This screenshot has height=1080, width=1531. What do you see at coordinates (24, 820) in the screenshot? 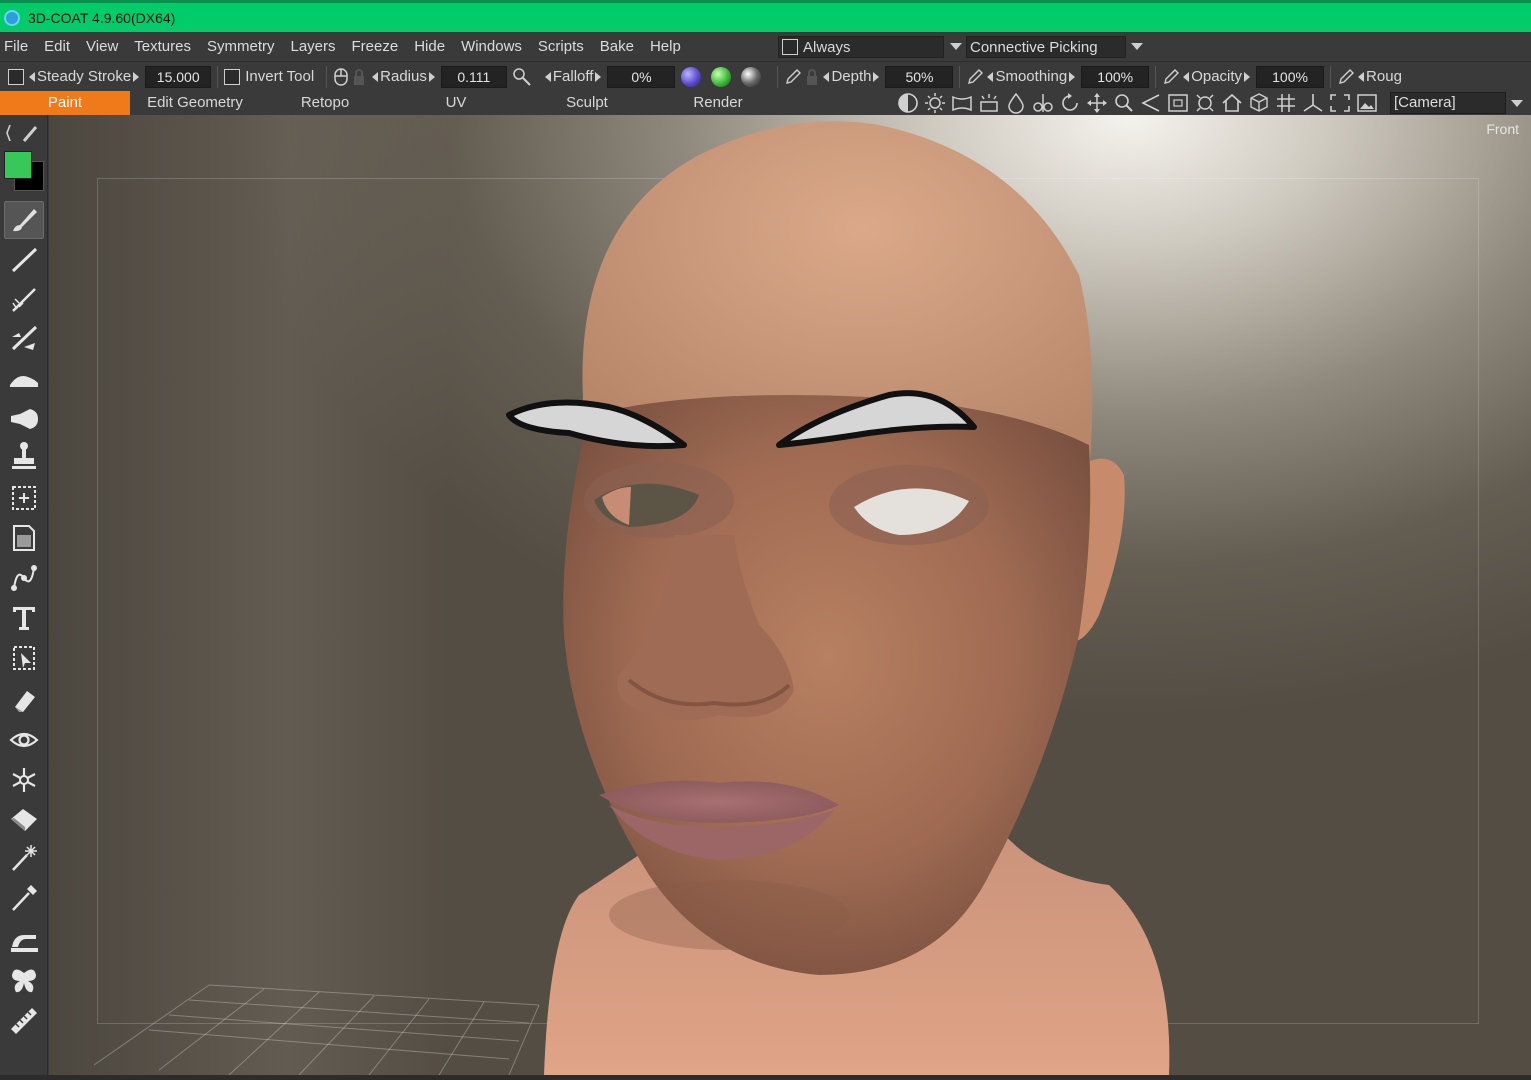
I see `tool-bucket` at bounding box center [24, 820].